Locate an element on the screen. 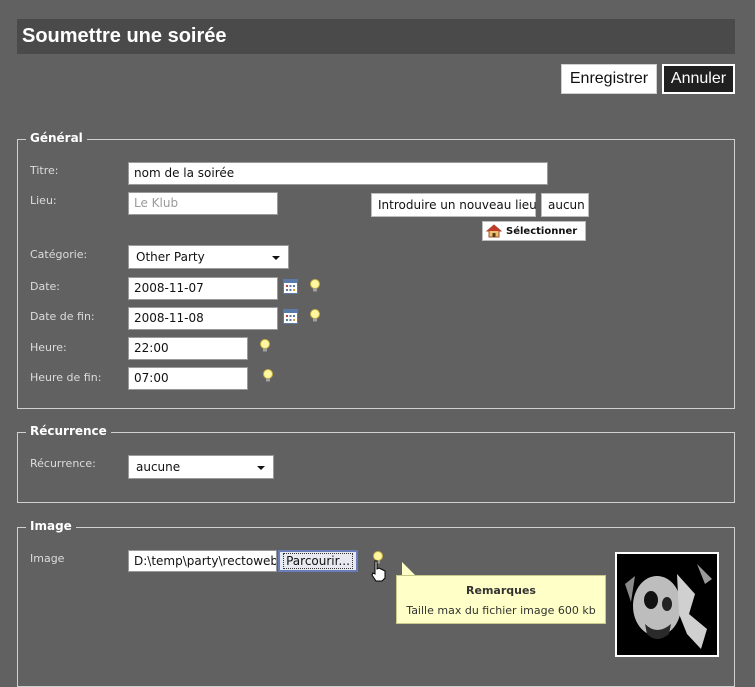 The width and height of the screenshot is (755, 687). house-icon is located at coordinates (494, 231).